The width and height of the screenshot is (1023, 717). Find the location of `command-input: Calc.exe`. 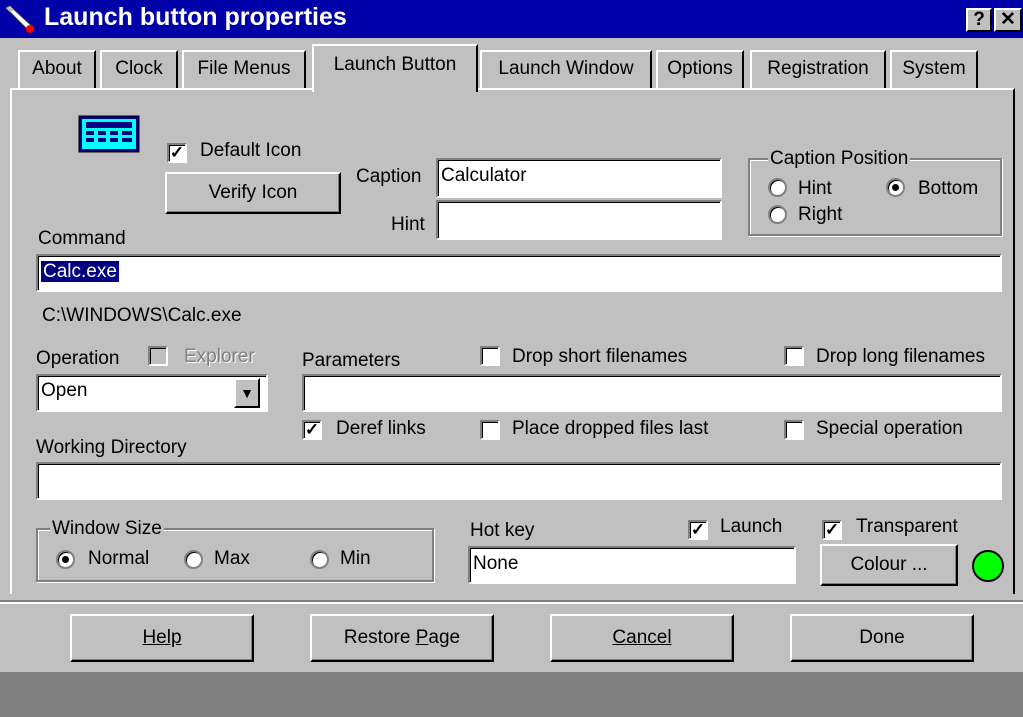

command-input: Calc.exe is located at coordinates (519, 273).